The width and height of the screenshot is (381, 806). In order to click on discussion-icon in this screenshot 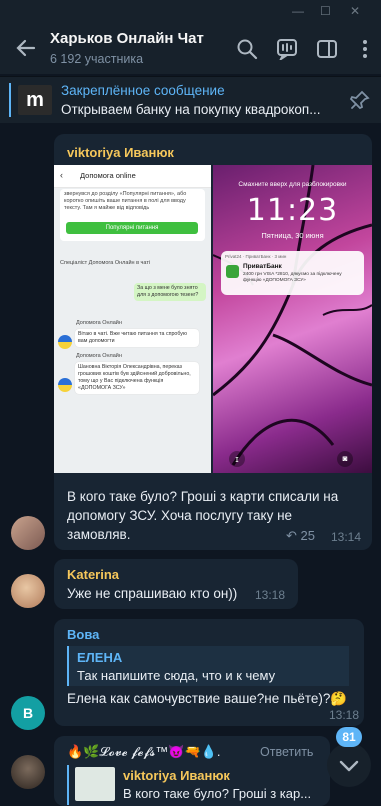, I will do `click(287, 50)`.